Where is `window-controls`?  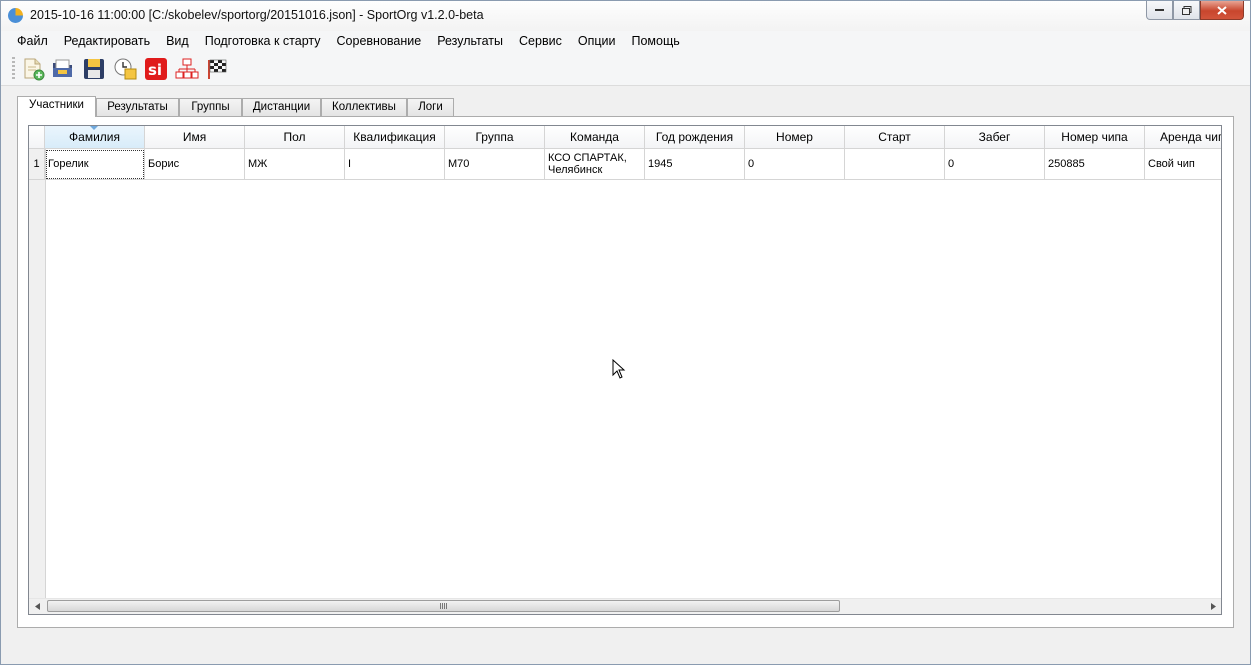 window-controls is located at coordinates (1195, 11).